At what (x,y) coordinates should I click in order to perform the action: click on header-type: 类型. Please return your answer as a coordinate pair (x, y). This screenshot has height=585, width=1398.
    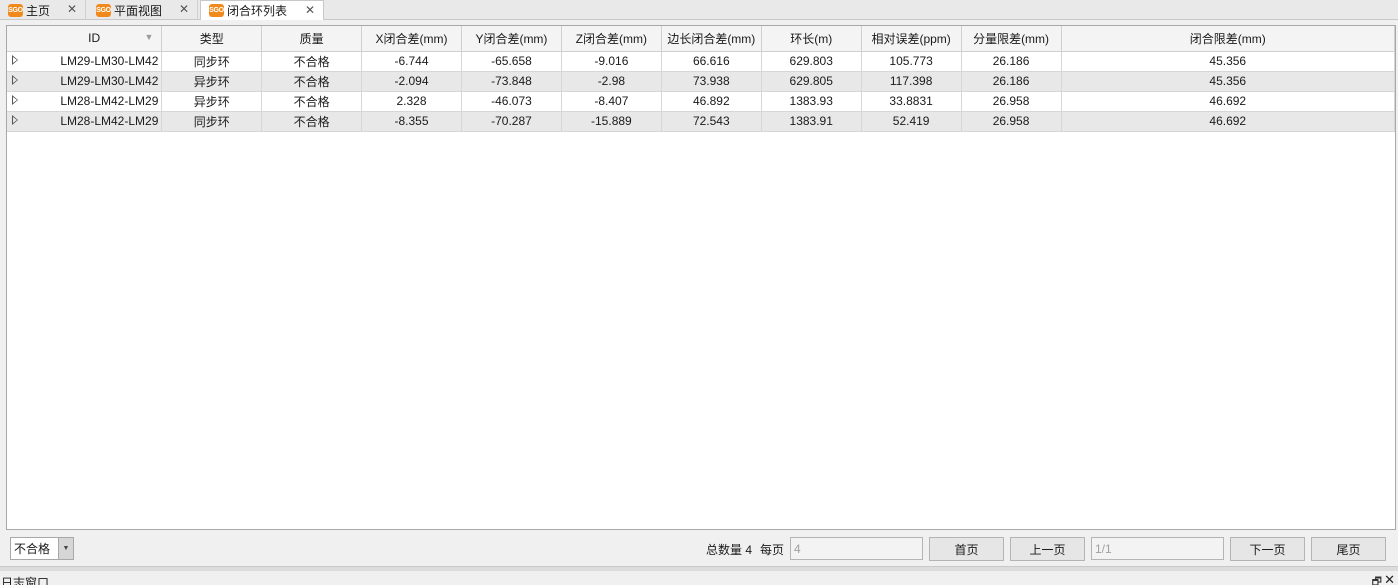
    Looking at the image, I should click on (212, 39).